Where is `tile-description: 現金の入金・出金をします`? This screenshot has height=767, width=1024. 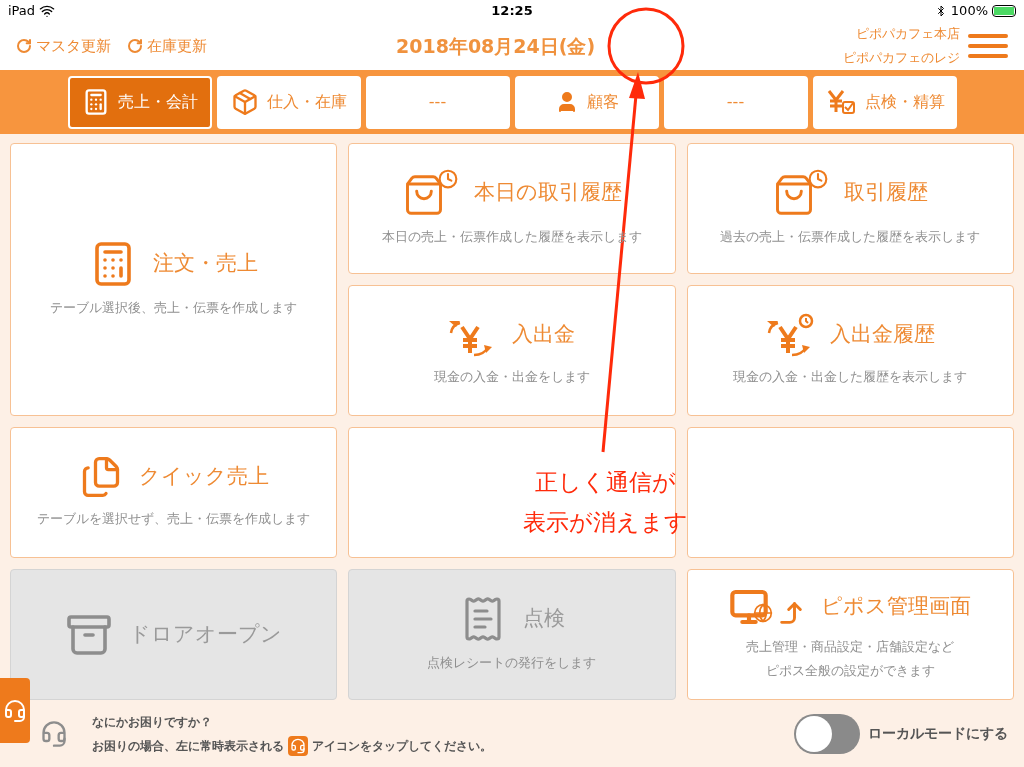 tile-description: 現金の入金・出金をします is located at coordinates (512, 376).